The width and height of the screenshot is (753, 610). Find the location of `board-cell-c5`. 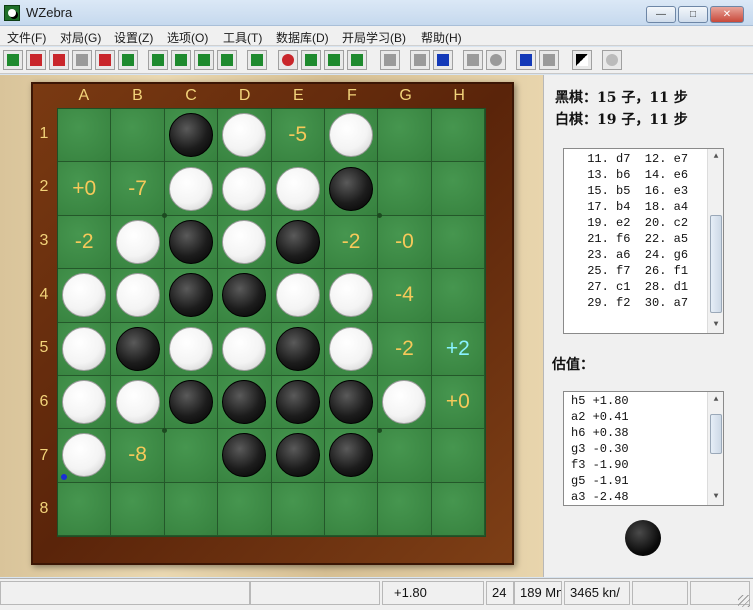

board-cell-c5 is located at coordinates (191, 349).